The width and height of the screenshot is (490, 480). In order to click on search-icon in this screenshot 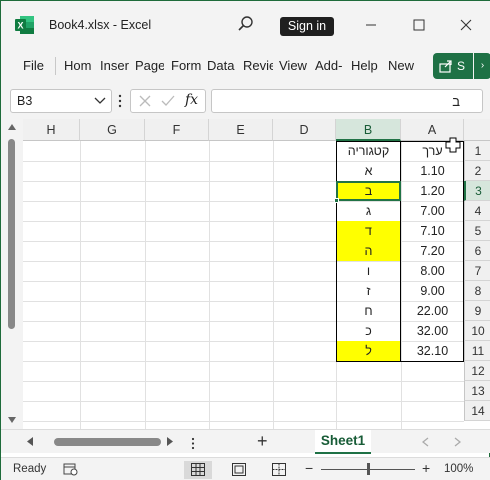, I will do `click(246, 24)`.